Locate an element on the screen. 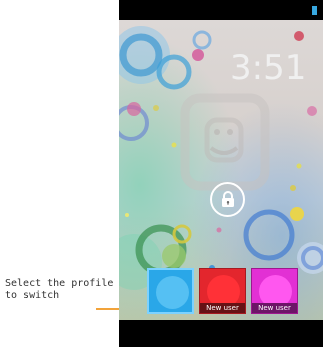 This screenshot has height=347, width=323. unlock-button is located at coordinates (227, 199).